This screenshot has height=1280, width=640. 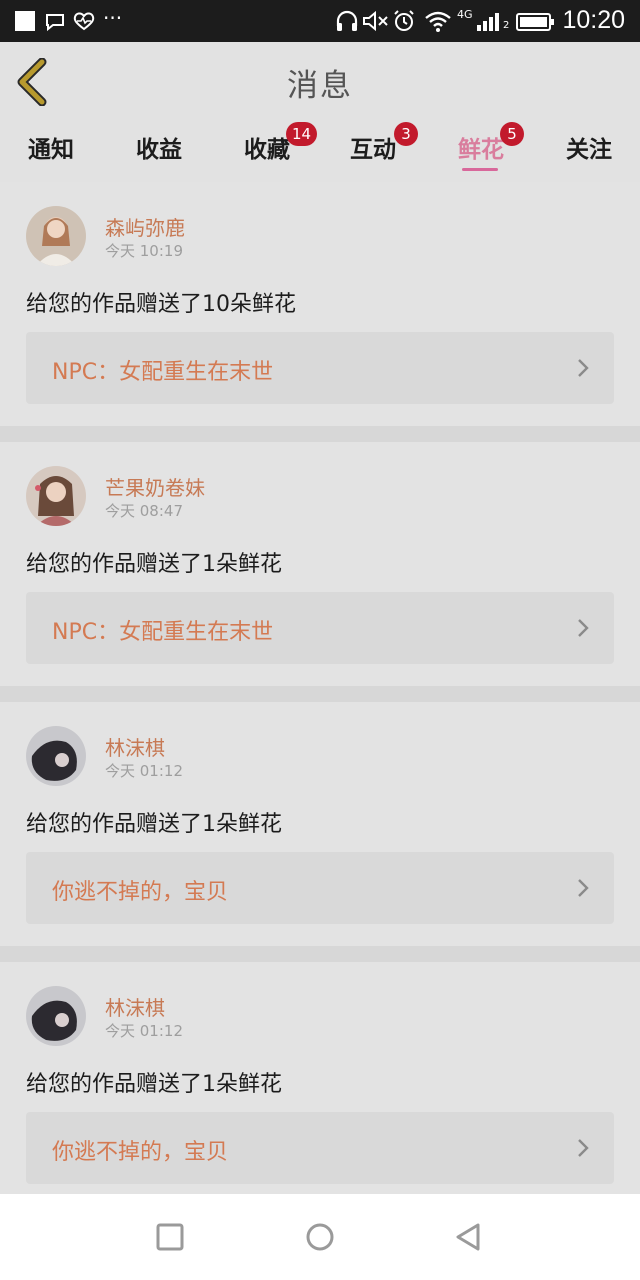 I want to click on system-nav-bar, so click(x=320, y=1237).